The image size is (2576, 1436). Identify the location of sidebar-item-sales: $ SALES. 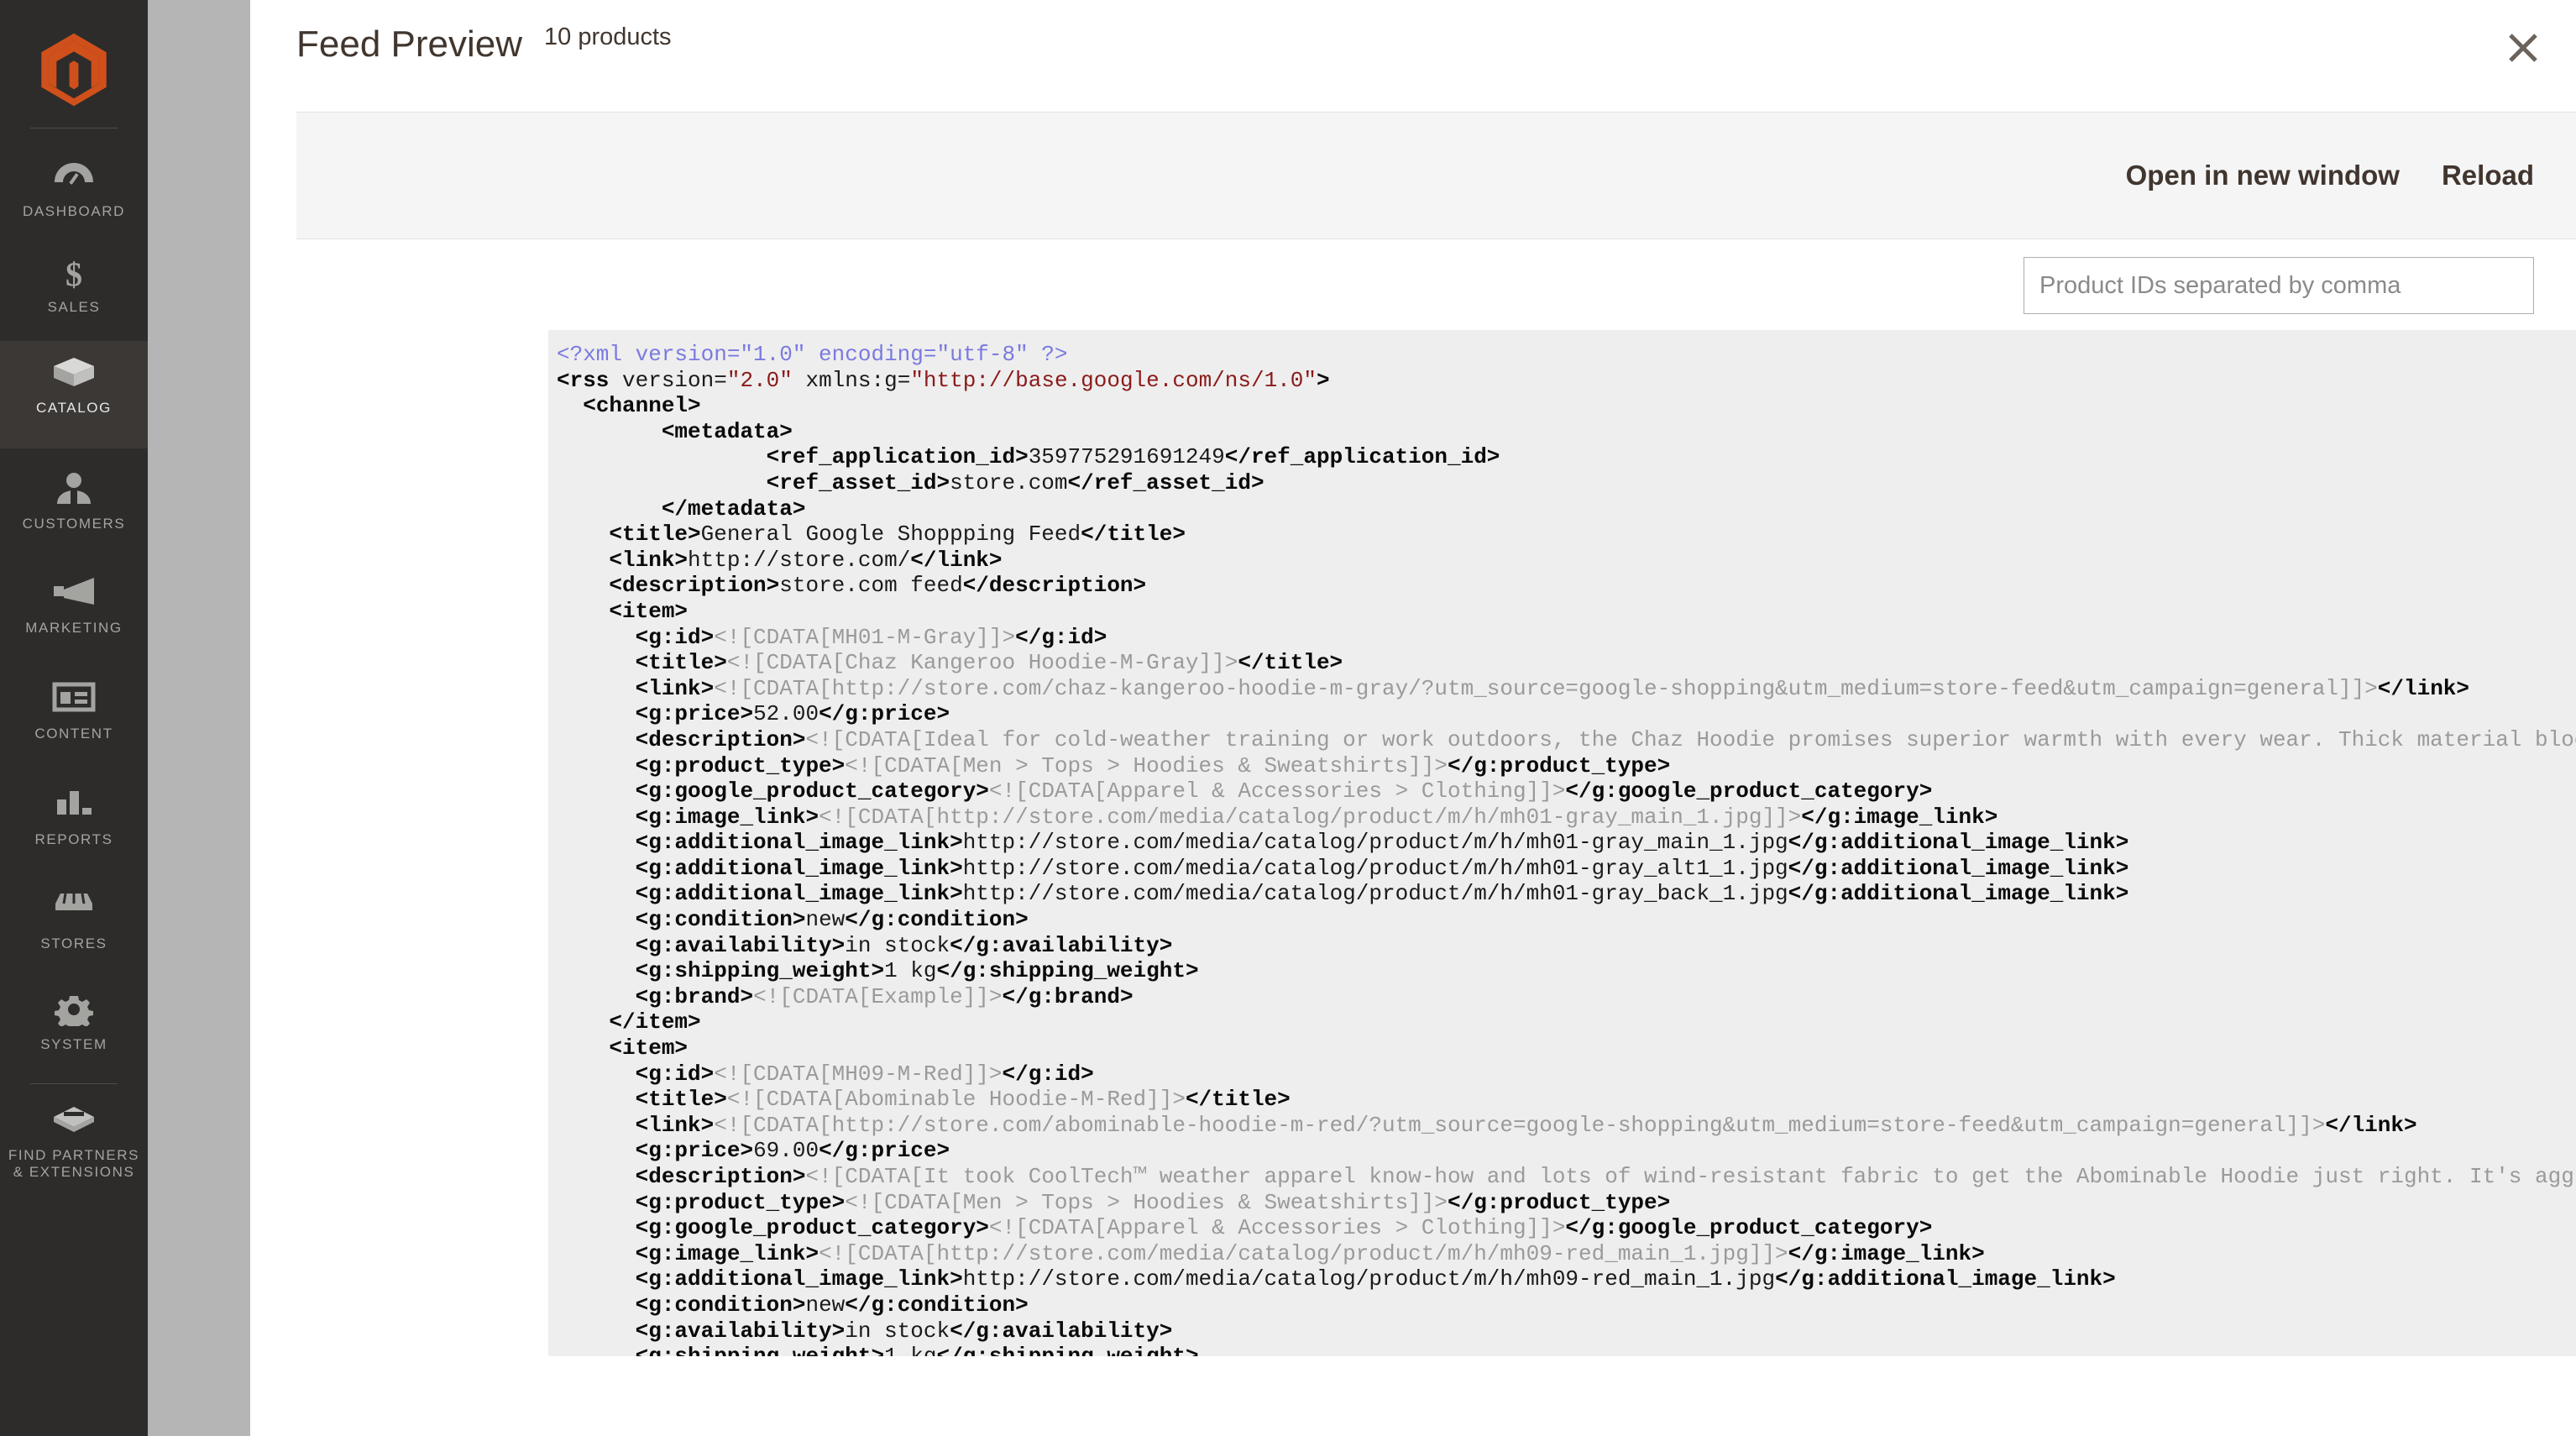
(74, 291).